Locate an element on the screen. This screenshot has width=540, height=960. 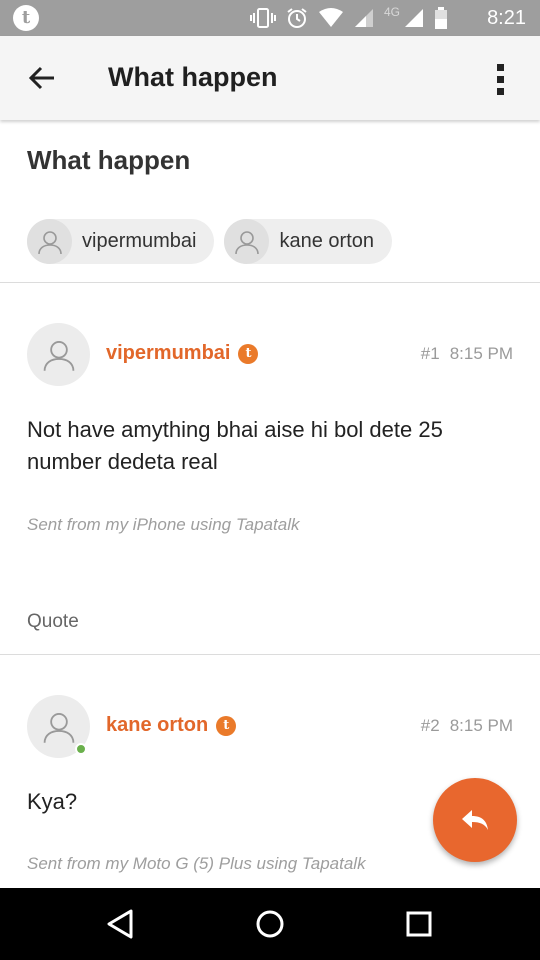
overflow-menu-button is located at coordinates (501, 80).